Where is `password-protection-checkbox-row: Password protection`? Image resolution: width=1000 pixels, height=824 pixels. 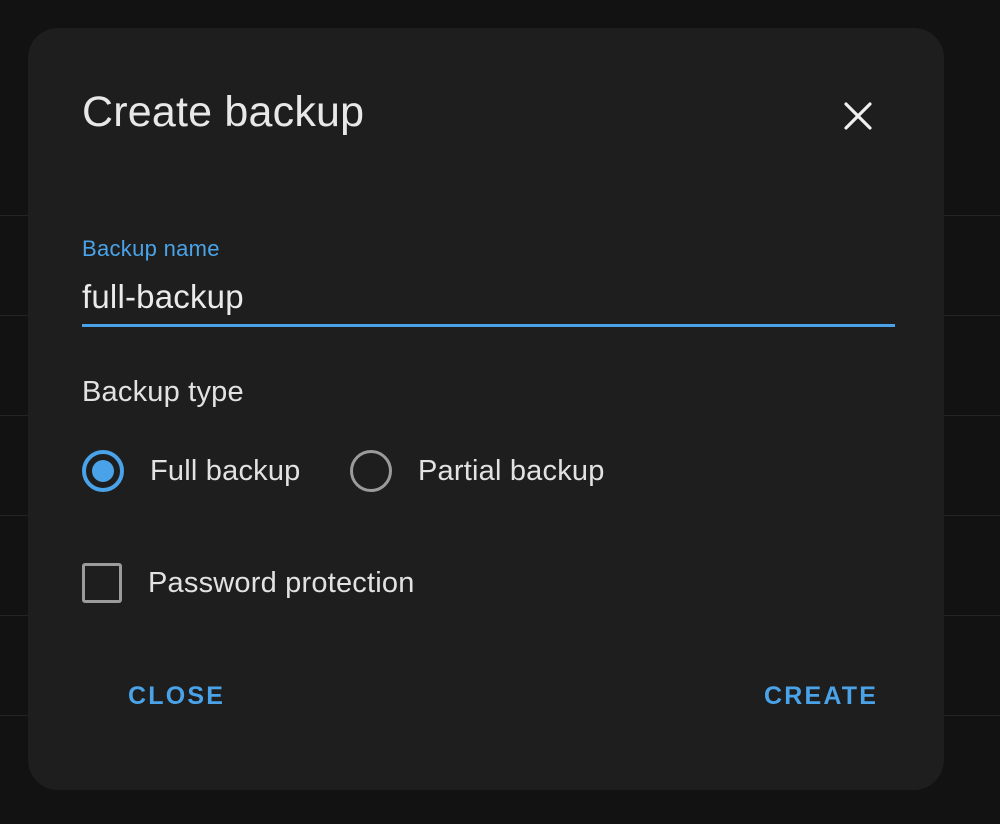 password-protection-checkbox-row: Password protection is located at coordinates (248, 583).